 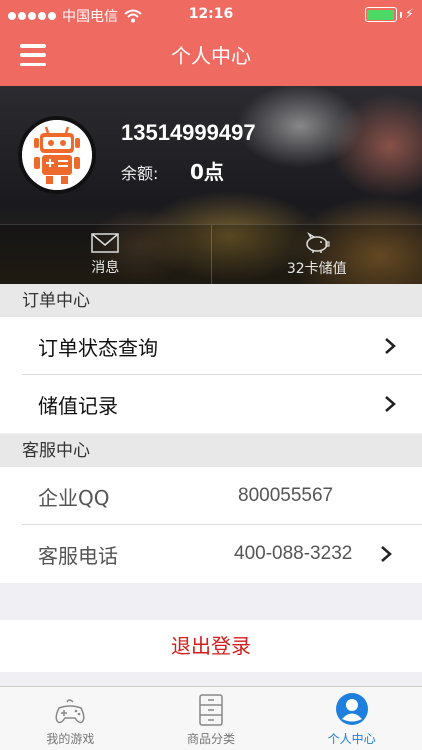 What do you see at coordinates (318, 242) in the screenshot?
I see `piggy-bank-icon` at bounding box center [318, 242].